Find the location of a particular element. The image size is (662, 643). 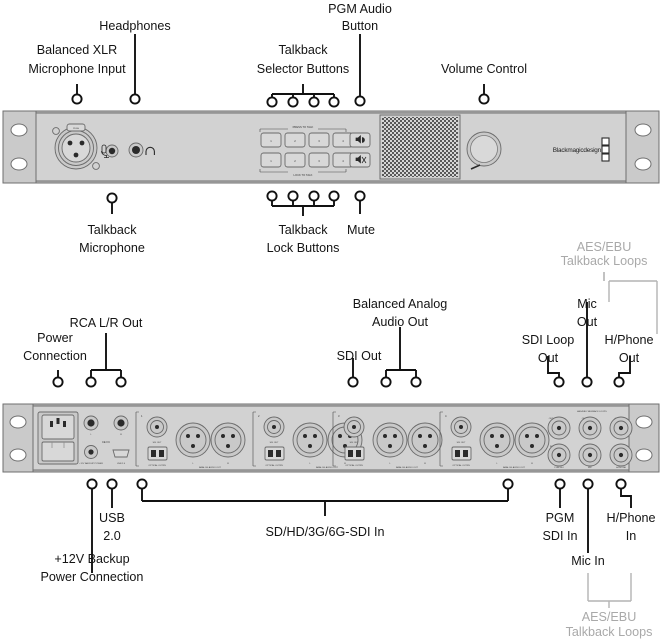

callout-usb-line2: 2.0 is located at coordinates (112, 536).